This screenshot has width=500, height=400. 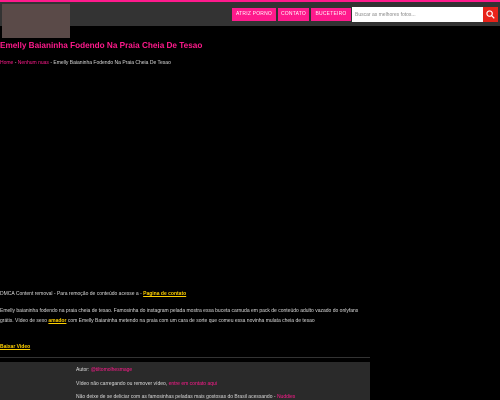 What do you see at coordinates (15, 347) in the screenshot?
I see `download-video-link: Baixar Video` at bounding box center [15, 347].